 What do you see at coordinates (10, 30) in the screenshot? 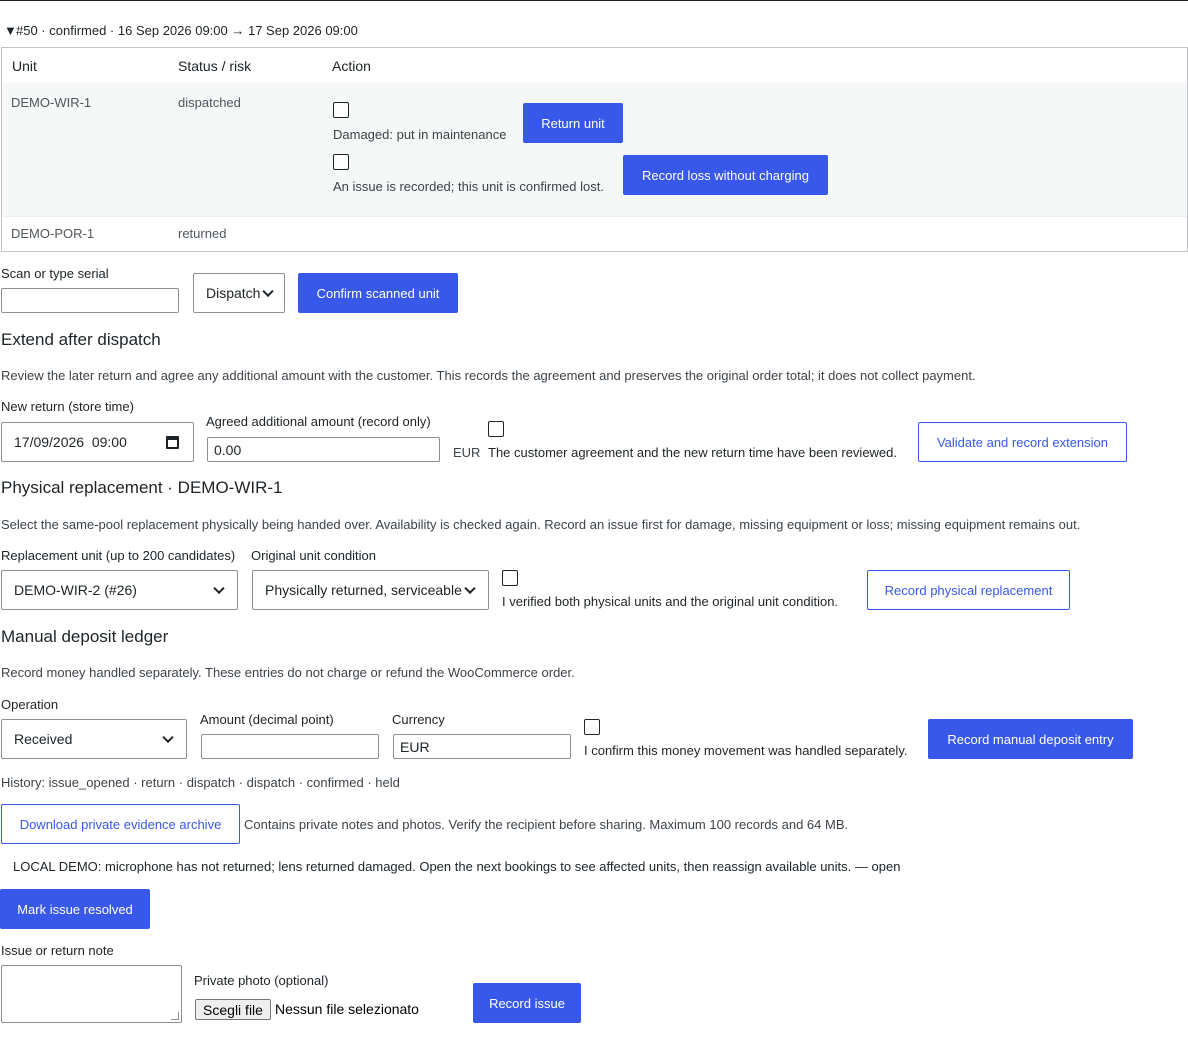
I see `triangle-down-icon: ▼` at bounding box center [10, 30].